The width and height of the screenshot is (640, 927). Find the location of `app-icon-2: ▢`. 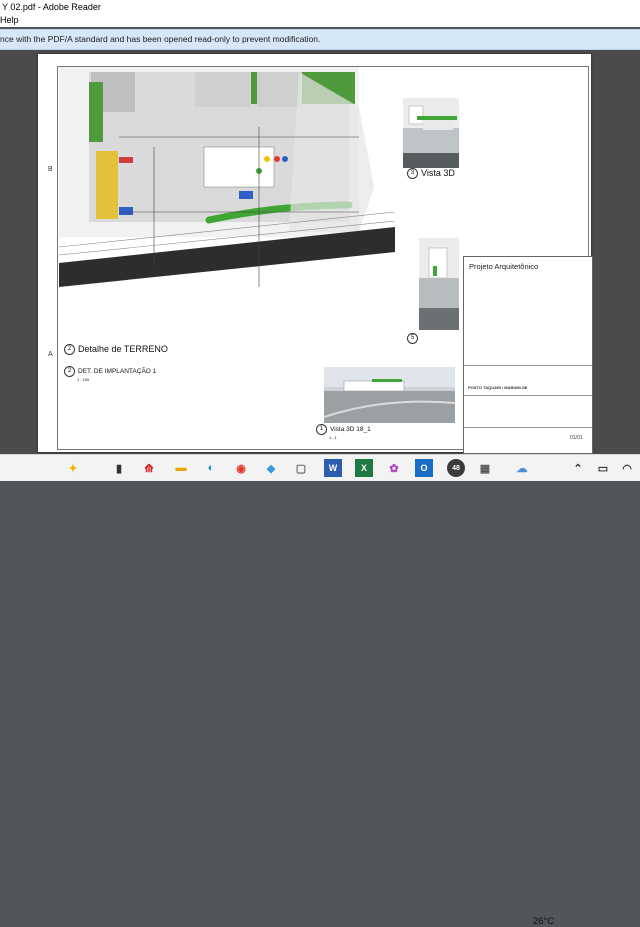

app-icon-2: ▢ is located at coordinates (301, 468).